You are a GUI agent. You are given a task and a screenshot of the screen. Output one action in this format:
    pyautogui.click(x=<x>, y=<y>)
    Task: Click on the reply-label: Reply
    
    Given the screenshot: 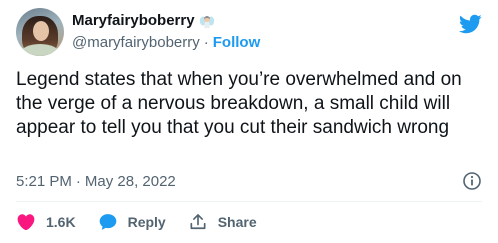 What is the action you would take?
    pyautogui.click(x=146, y=222)
    